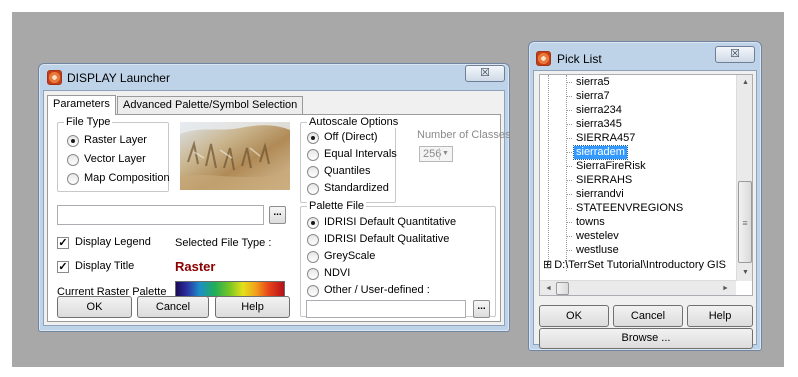  I want to click on title-bar: Pick List ☒, so click(645, 55).